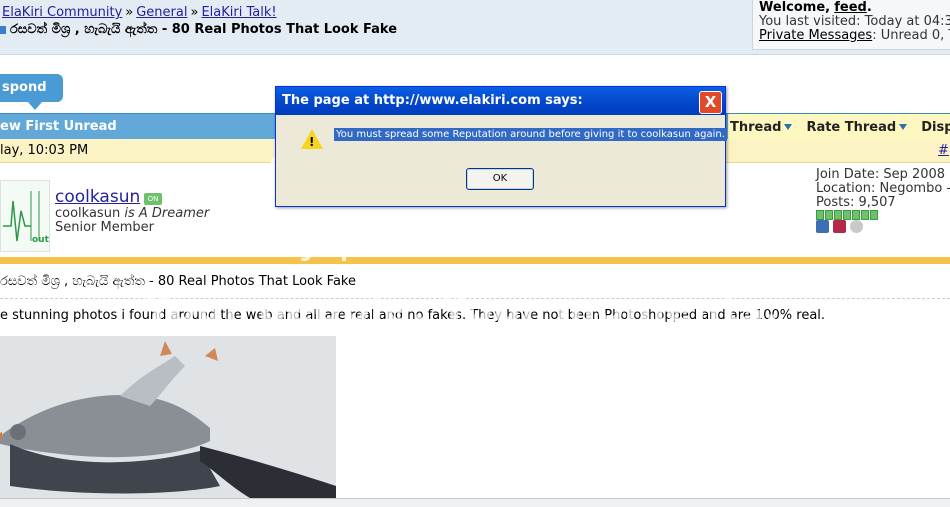  What do you see at coordinates (468, 363) in the screenshot?
I see `watermark-tagline-2: Your space.` at bounding box center [468, 363].